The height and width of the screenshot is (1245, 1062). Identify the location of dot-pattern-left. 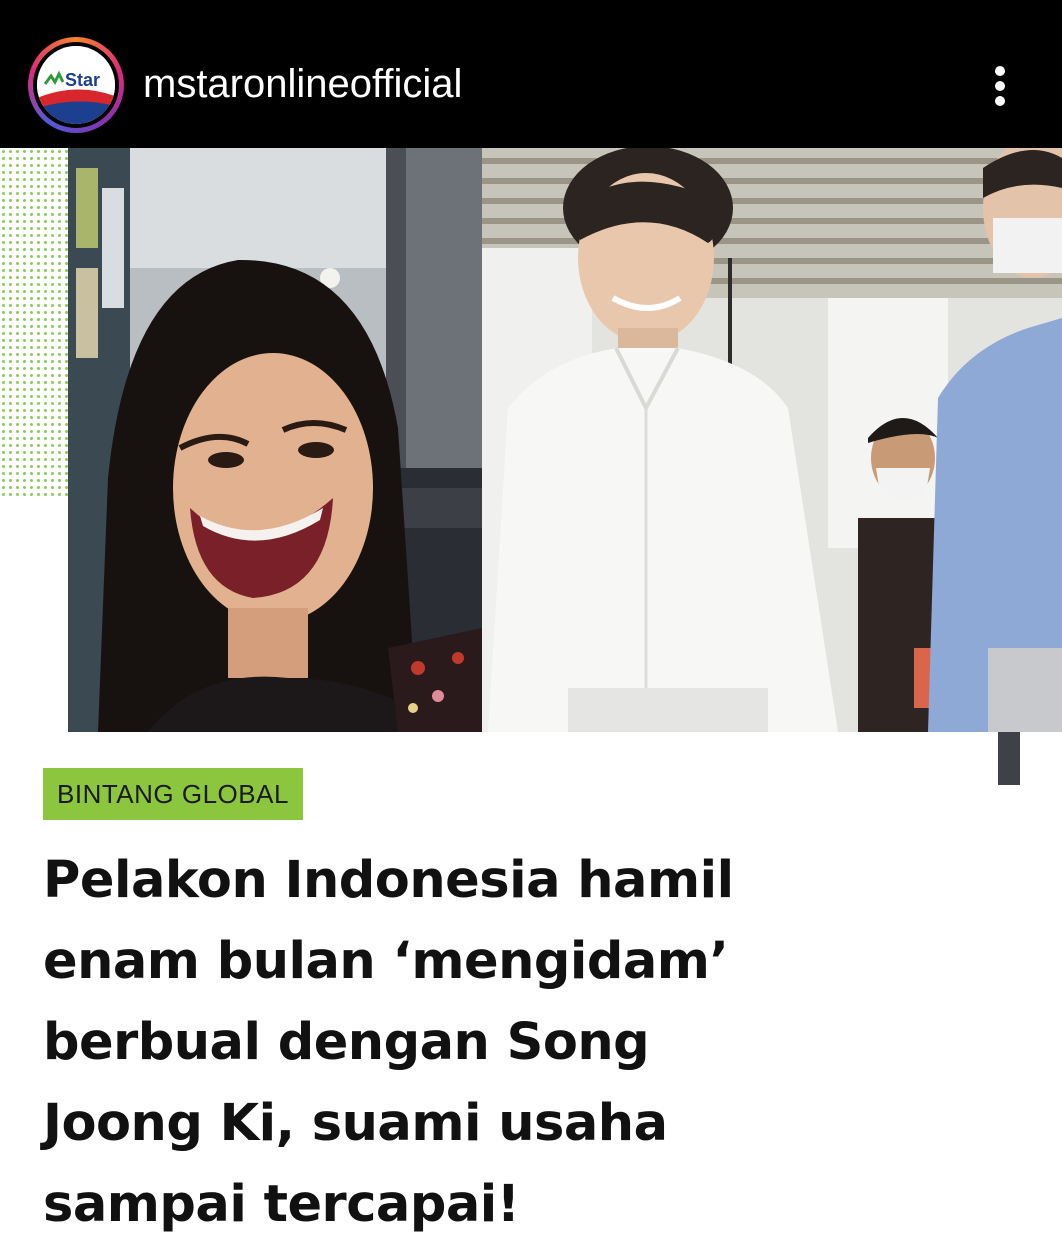
(34, 323).